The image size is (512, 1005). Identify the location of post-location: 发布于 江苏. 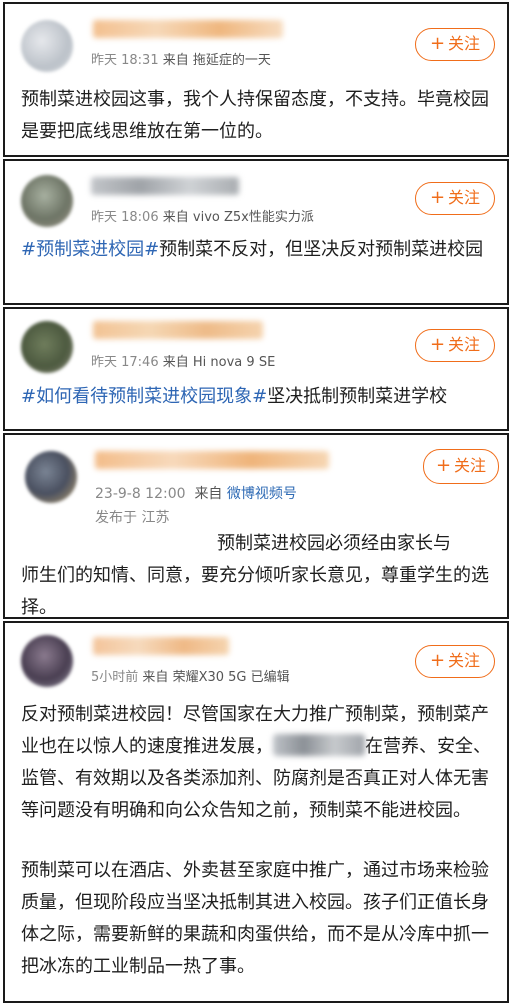
(132, 518).